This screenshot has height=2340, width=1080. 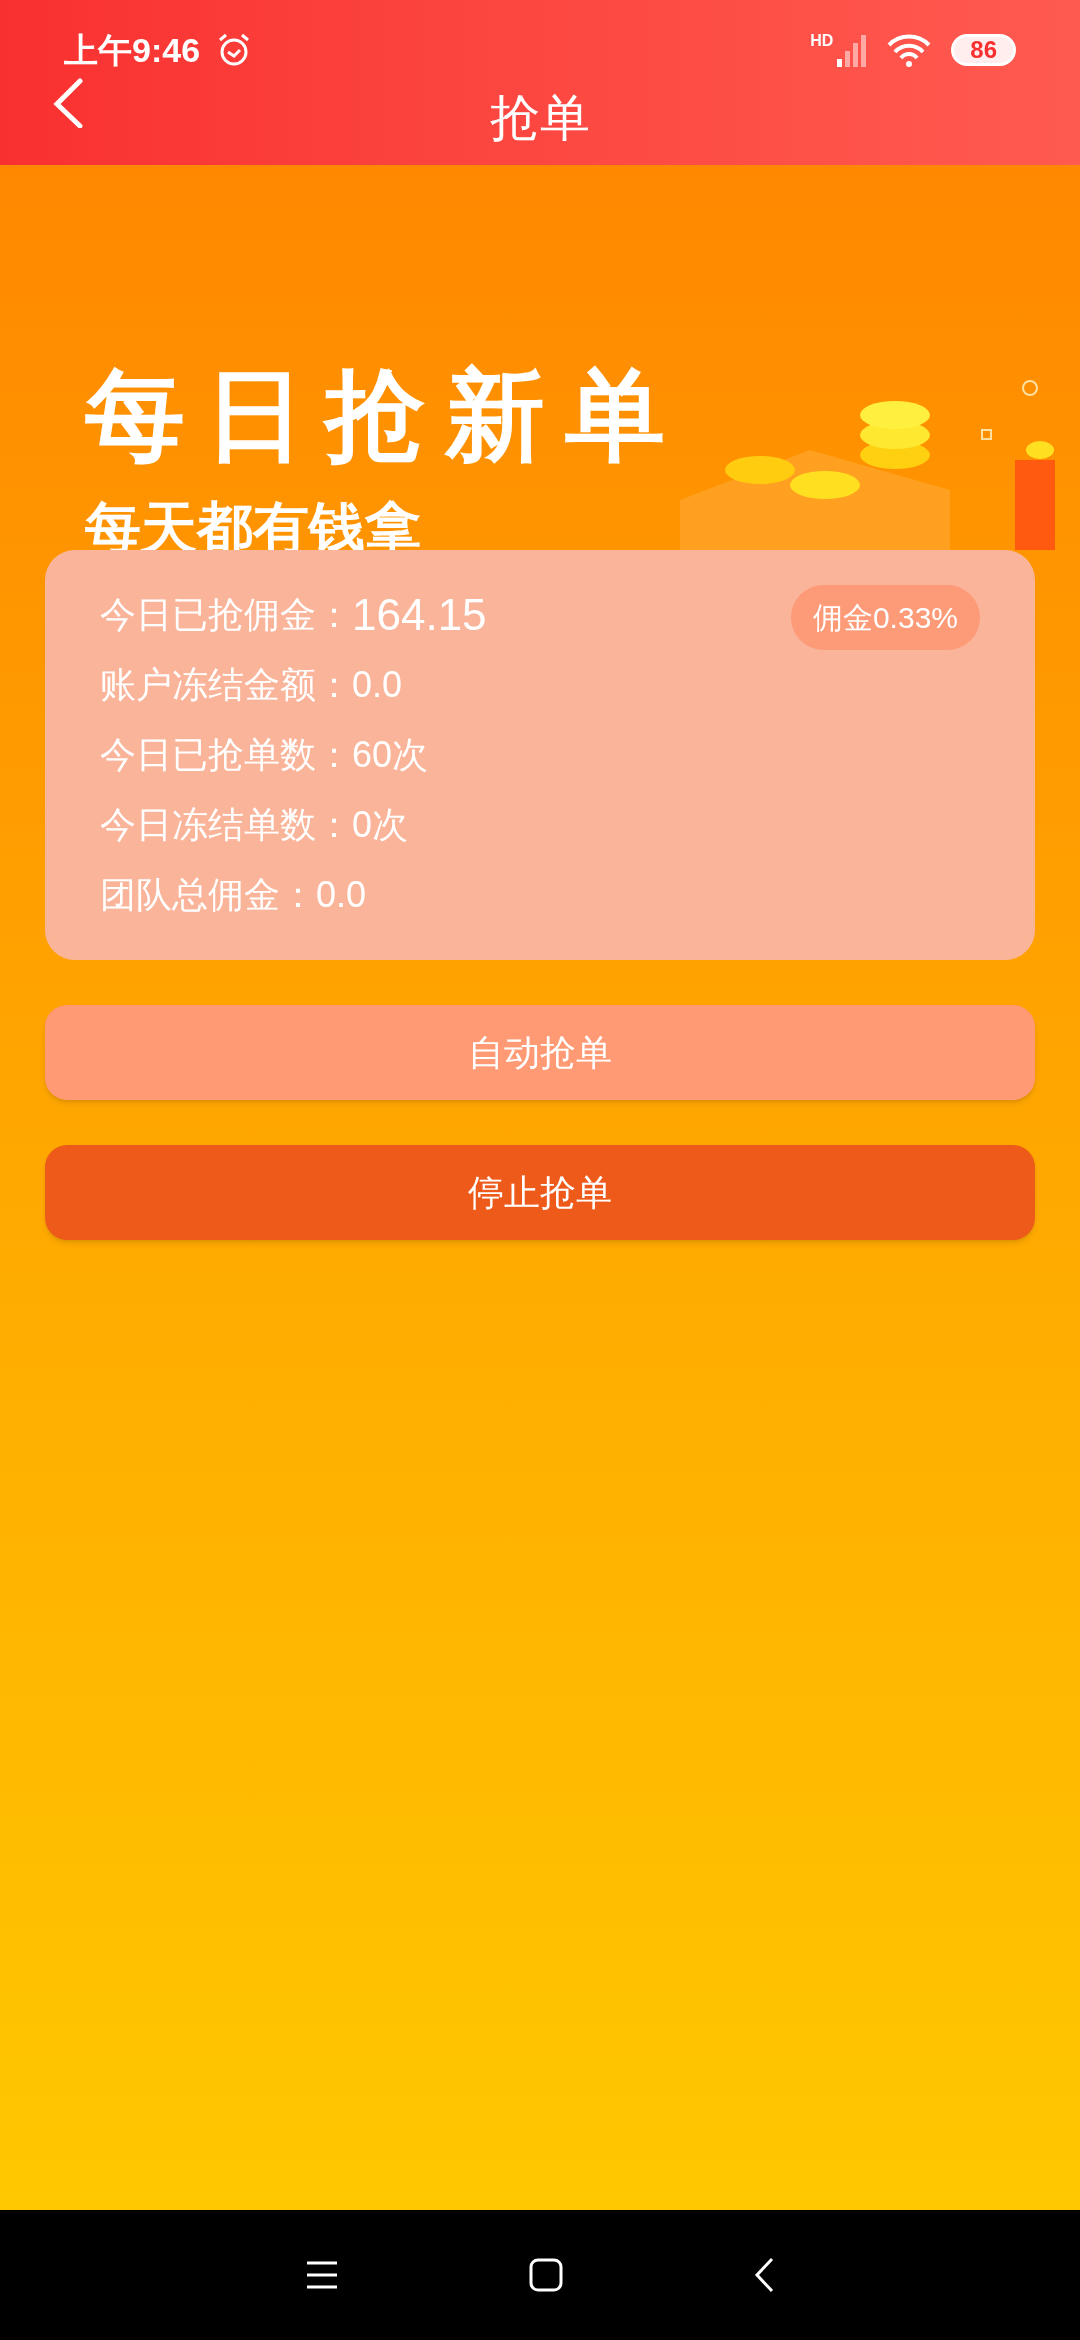 I want to click on stat-label: 团队总佣金：, so click(x=208, y=895).